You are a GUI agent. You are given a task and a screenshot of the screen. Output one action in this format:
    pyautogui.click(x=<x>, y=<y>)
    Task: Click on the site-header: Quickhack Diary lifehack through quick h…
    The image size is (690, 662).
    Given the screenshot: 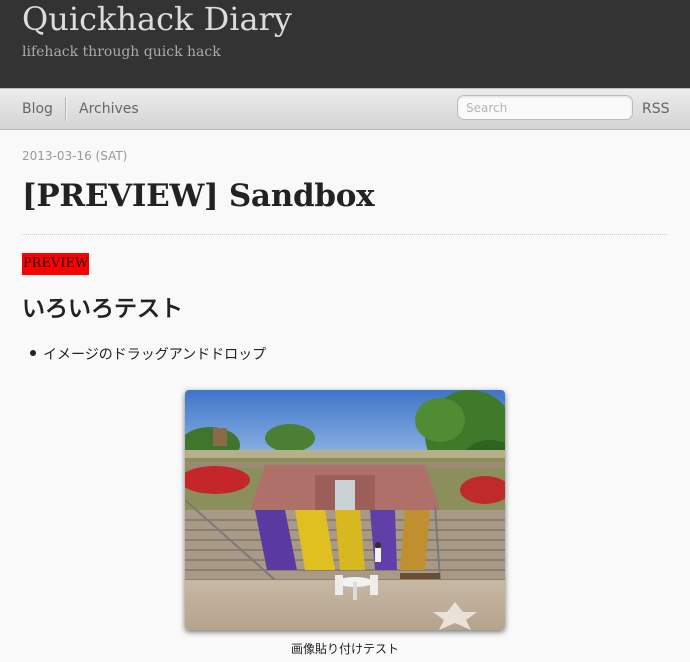 What is the action you would take?
    pyautogui.click(x=345, y=44)
    